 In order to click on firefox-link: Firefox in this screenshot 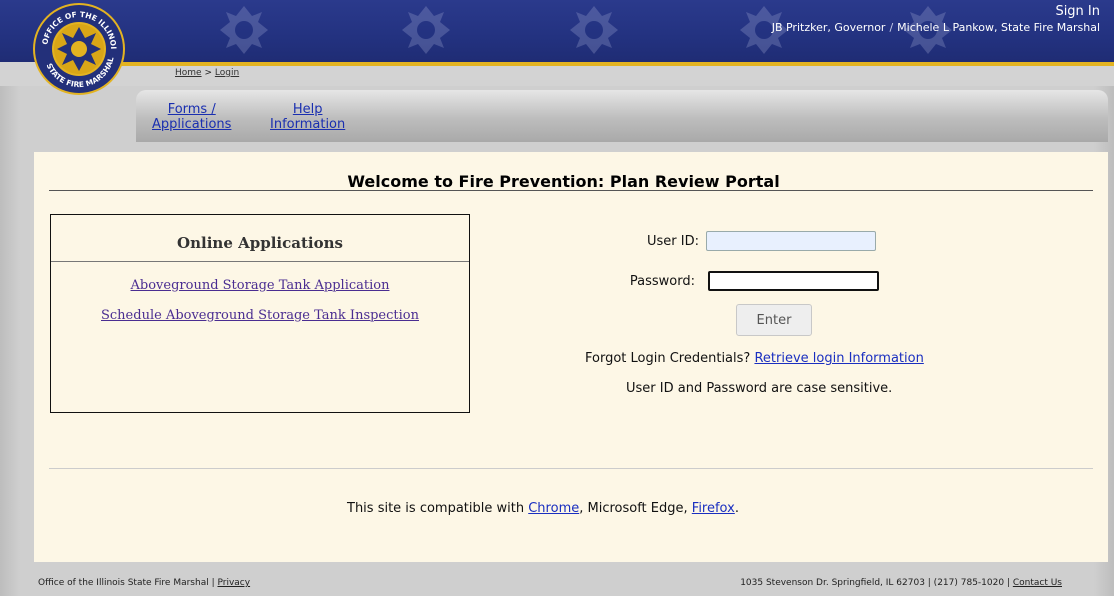, I will do `click(713, 508)`.